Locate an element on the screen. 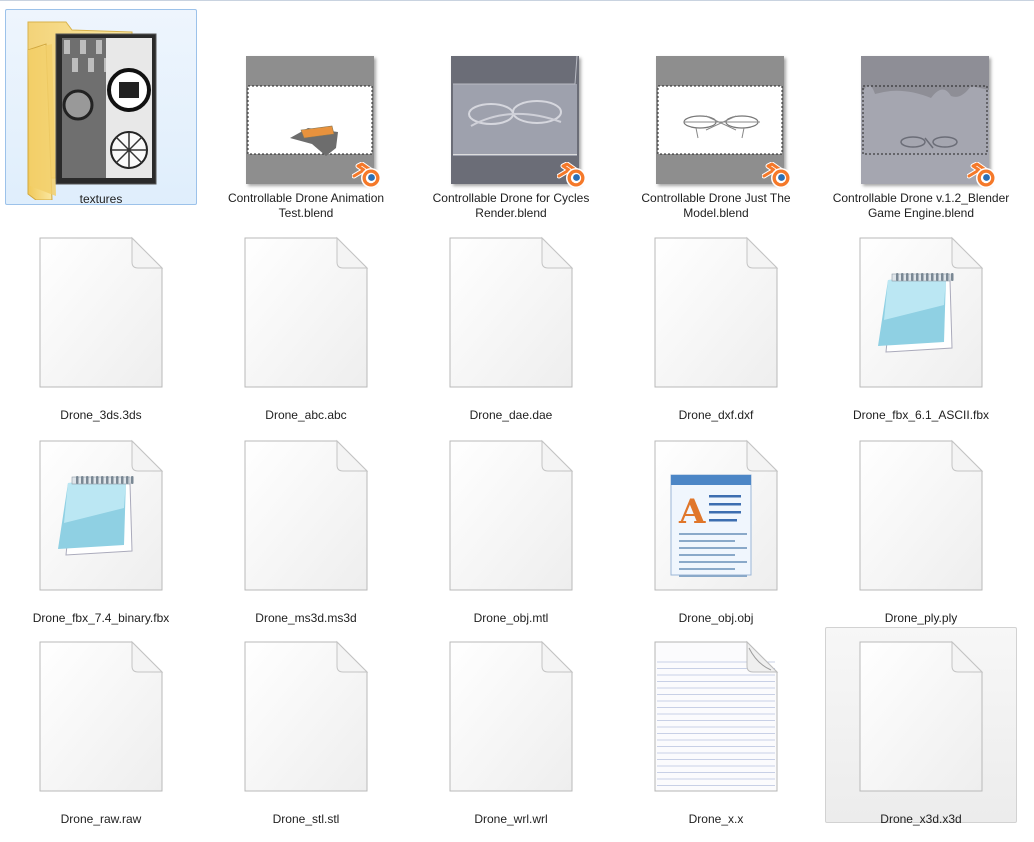 Image resolution: width=1034 pixels, height=842 pixels. wordpad-icon: A is located at coordinates (717, 512).